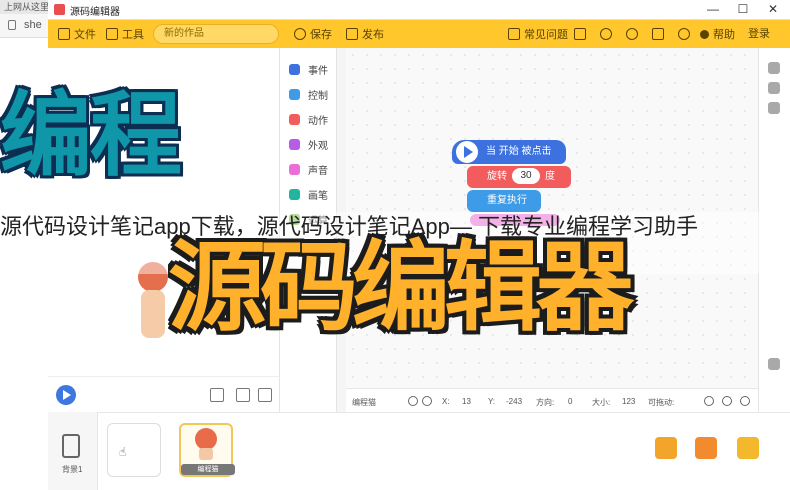 The height and width of the screenshot is (490, 790). What do you see at coordinates (419, 10) in the screenshot?
I see `window-title-bar: 源码编辑器 — ☐ ✕` at bounding box center [419, 10].